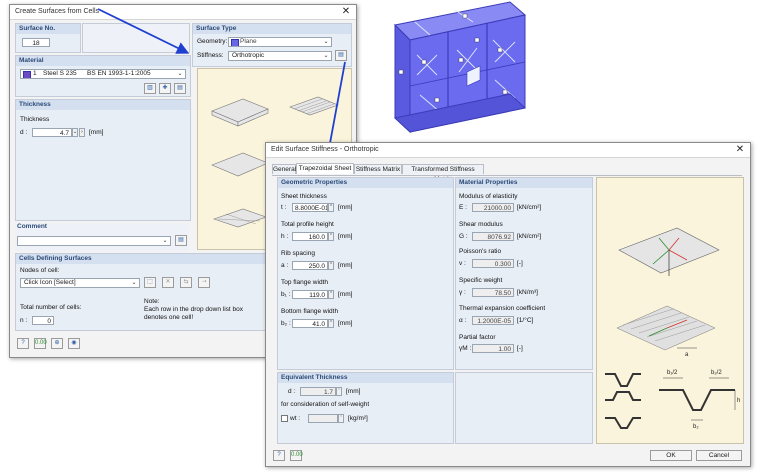 This screenshot has height=475, width=760. What do you see at coordinates (493, 207) in the screenshot?
I see `modulus-field: 21000.00` at bounding box center [493, 207].